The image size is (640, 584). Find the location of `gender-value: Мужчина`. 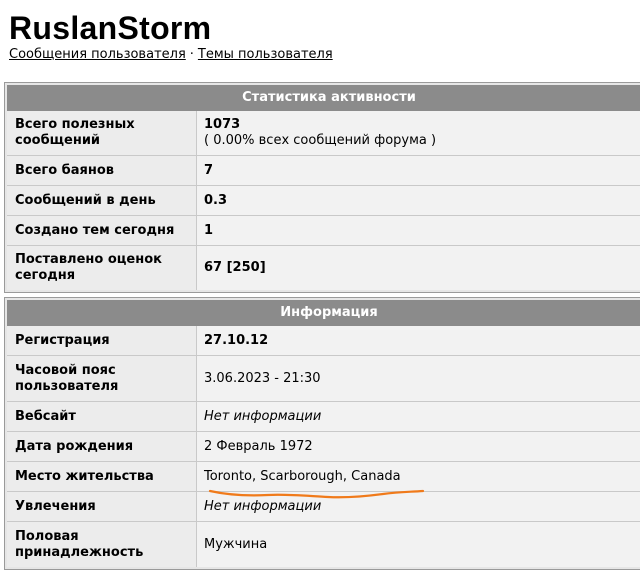

gender-value: Мужчина is located at coordinates (418, 544).